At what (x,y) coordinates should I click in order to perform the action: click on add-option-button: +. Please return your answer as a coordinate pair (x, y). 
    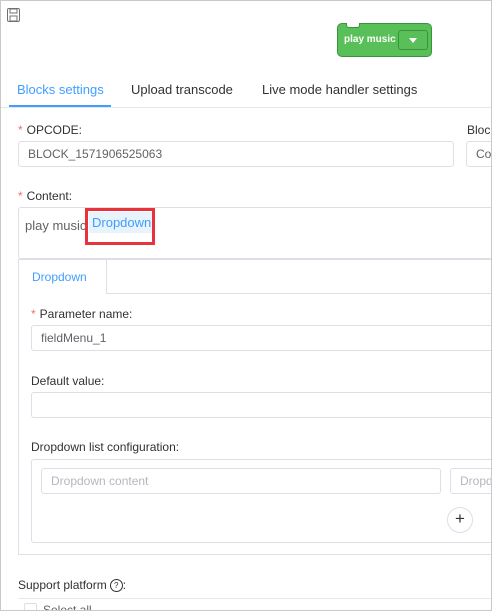
    Looking at the image, I should click on (460, 520).